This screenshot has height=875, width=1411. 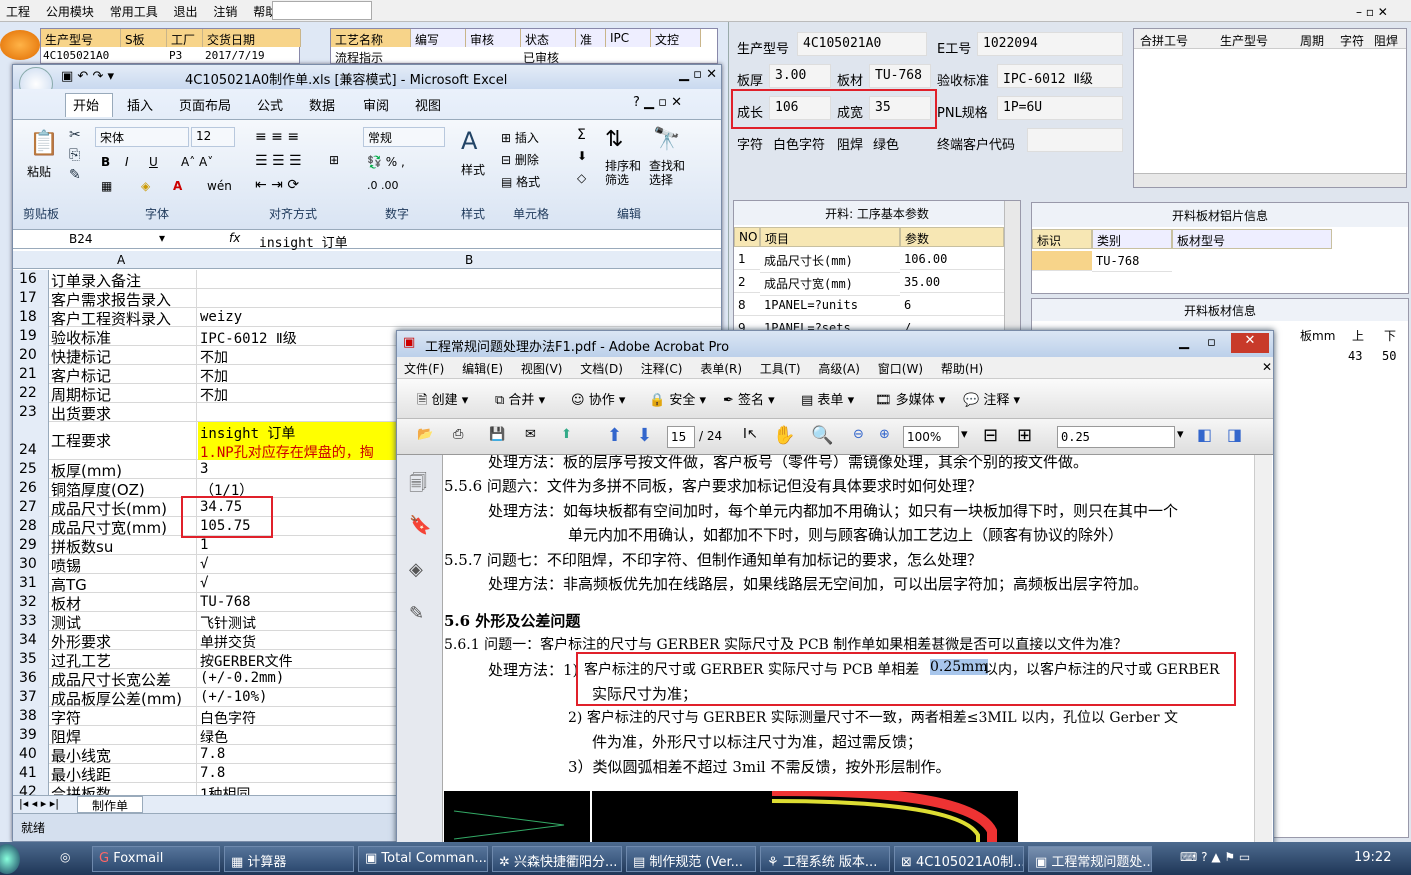 What do you see at coordinates (31, 393) in the screenshot?
I see `row-number: 22` at bounding box center [31, 393].